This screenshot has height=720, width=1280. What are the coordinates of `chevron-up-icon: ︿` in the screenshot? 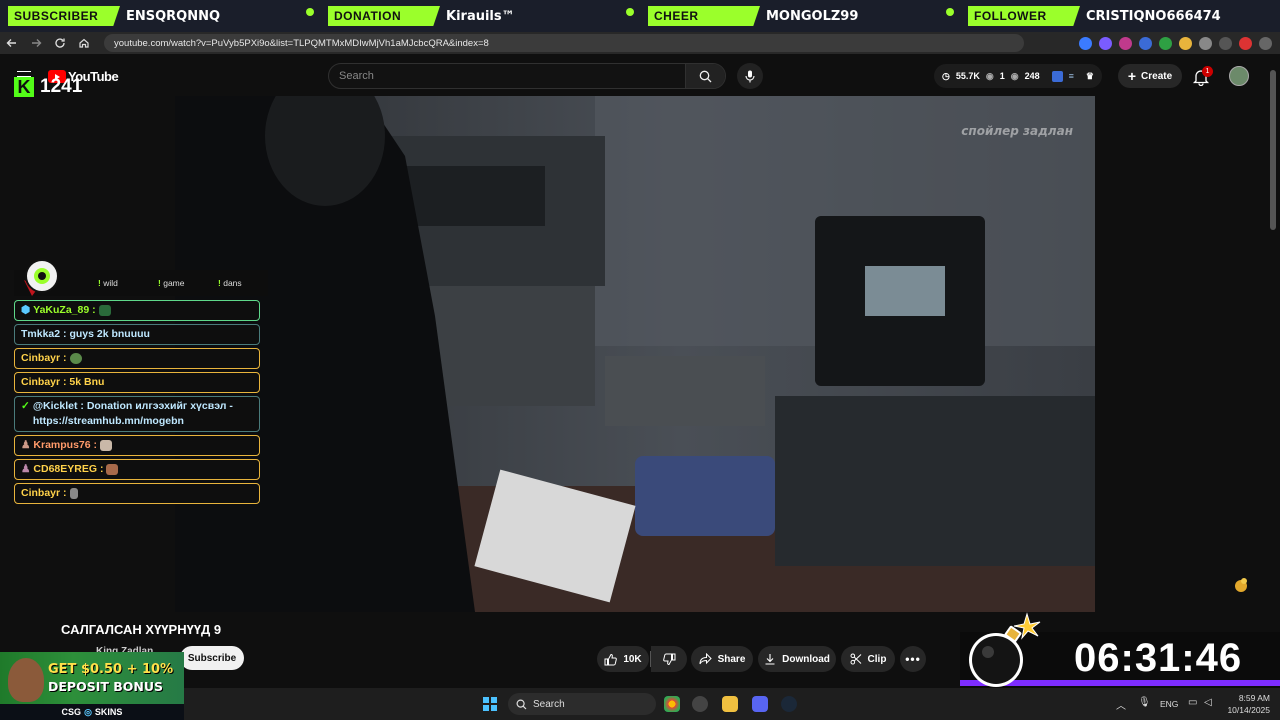 It's located at (1121, 704).